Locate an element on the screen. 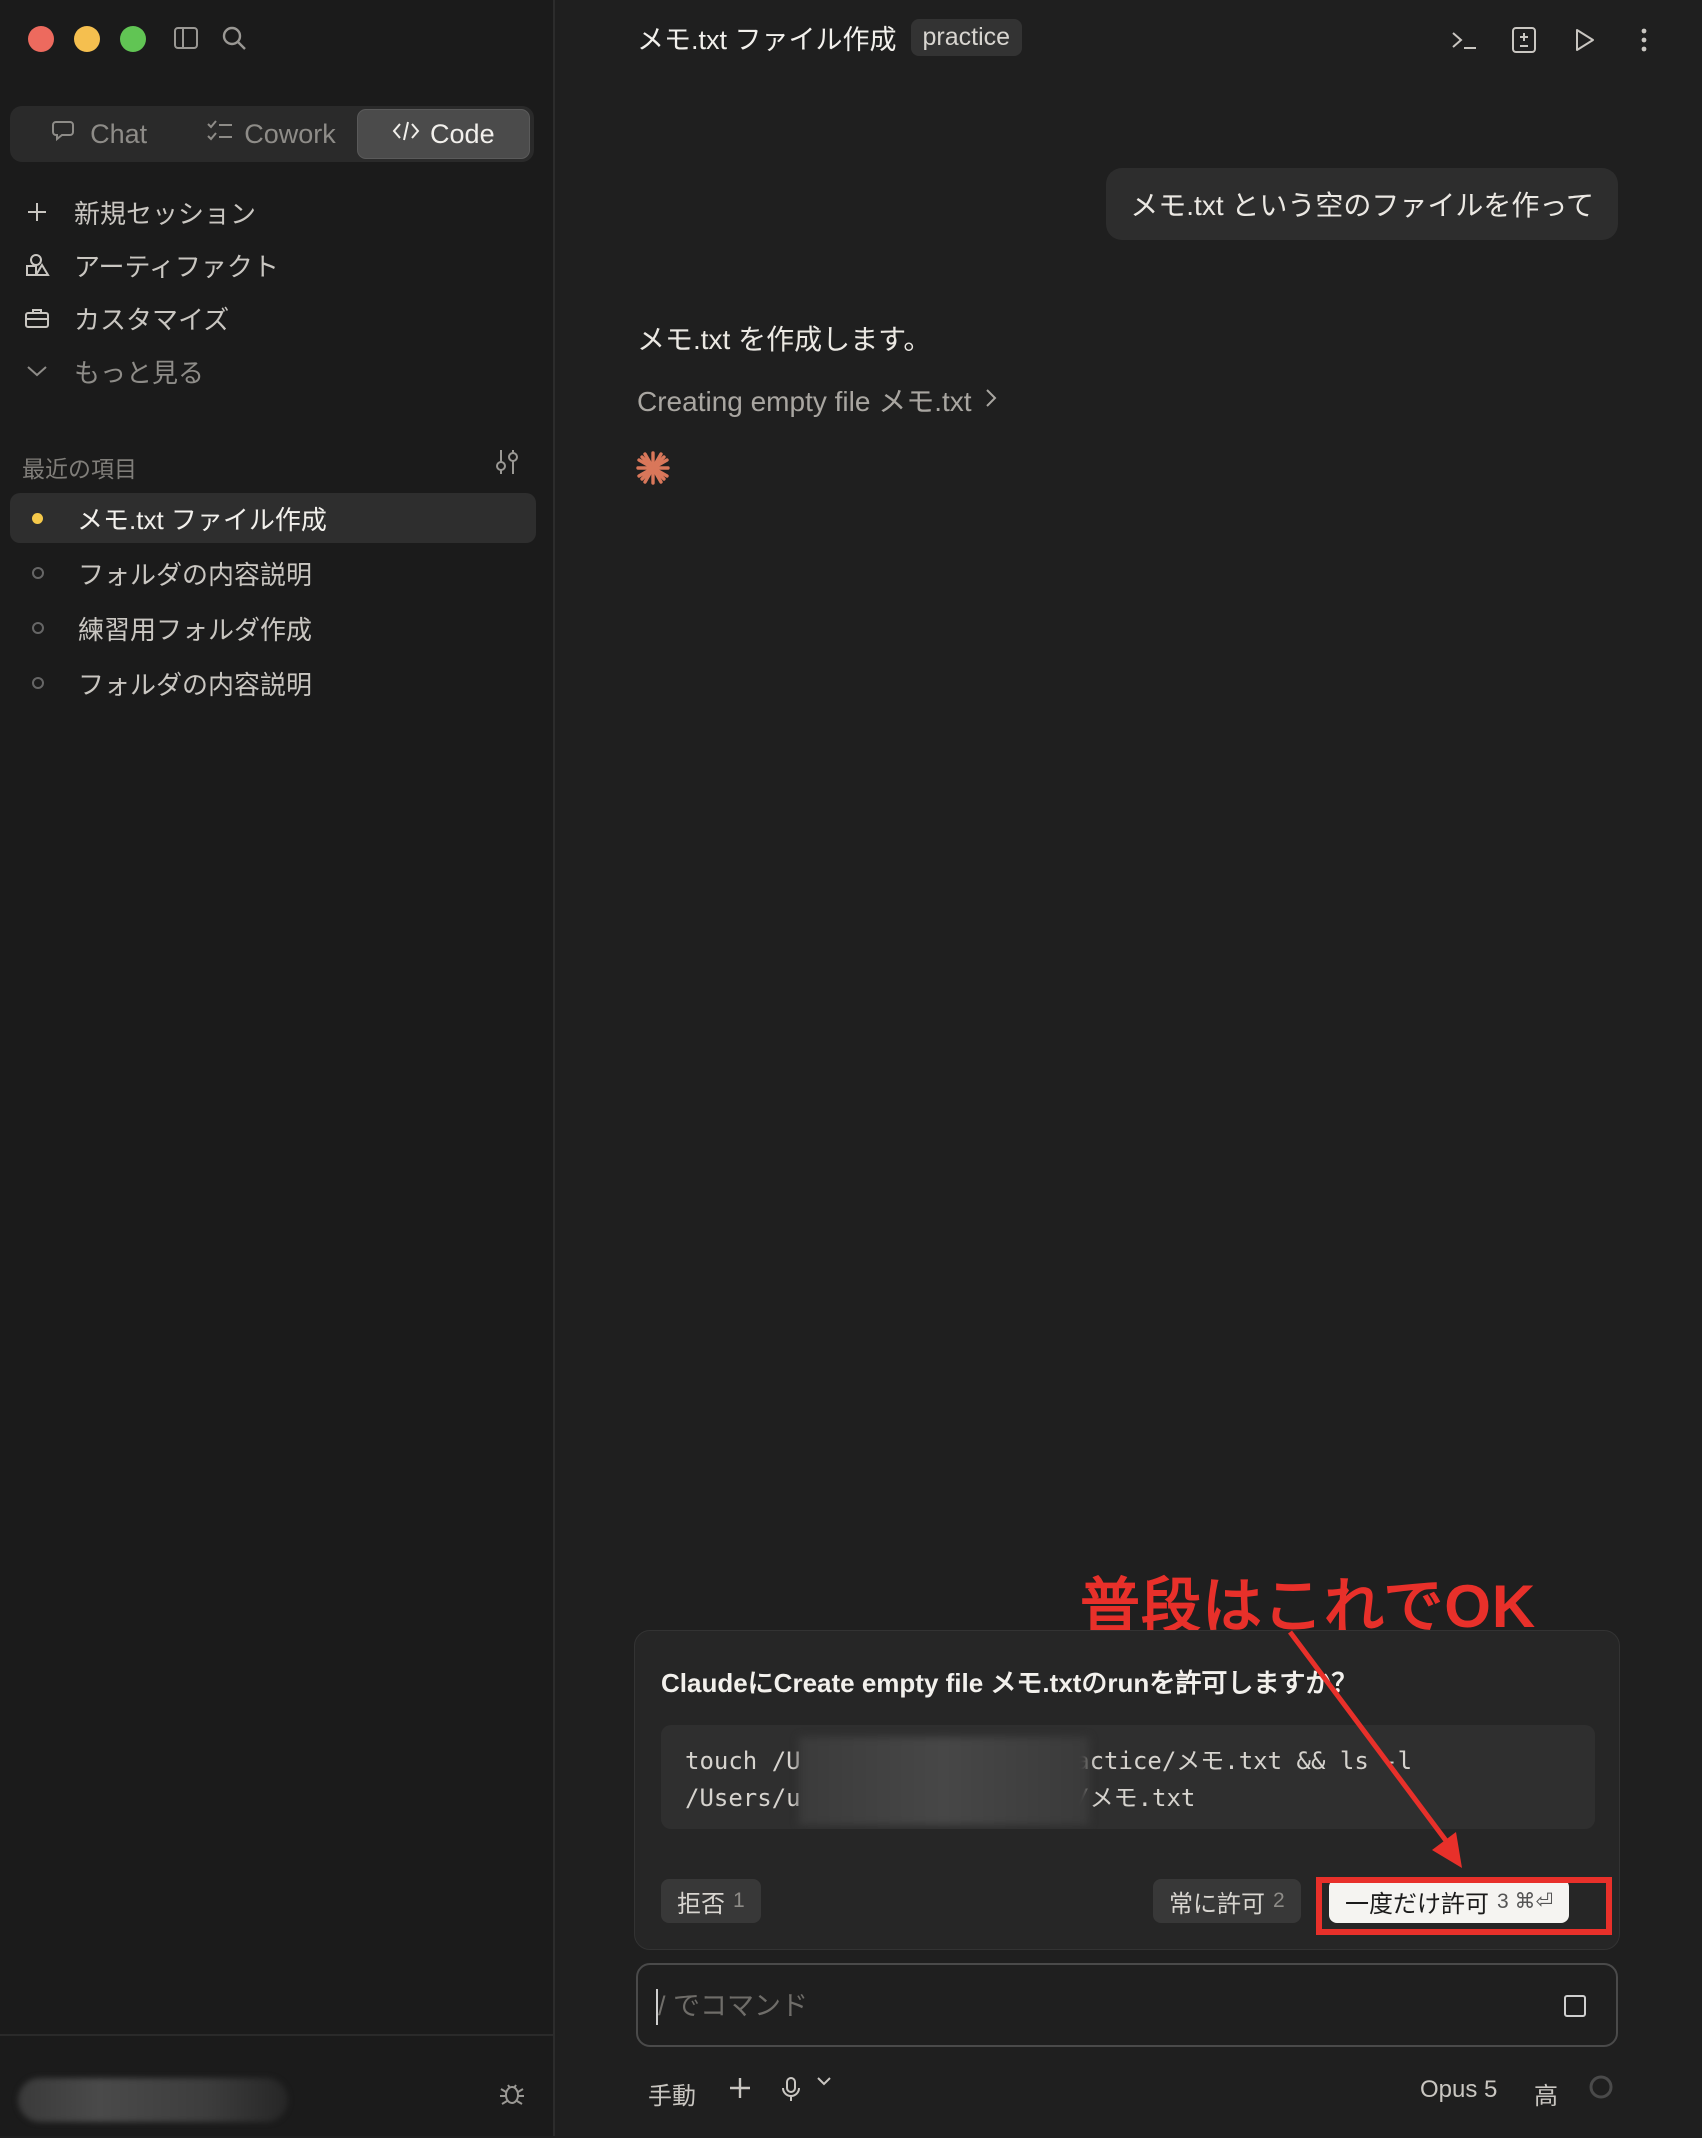 Image resolution: width=1702 pixels, height=2138 pixels. play-icon is located at coordinates (1584, 40).